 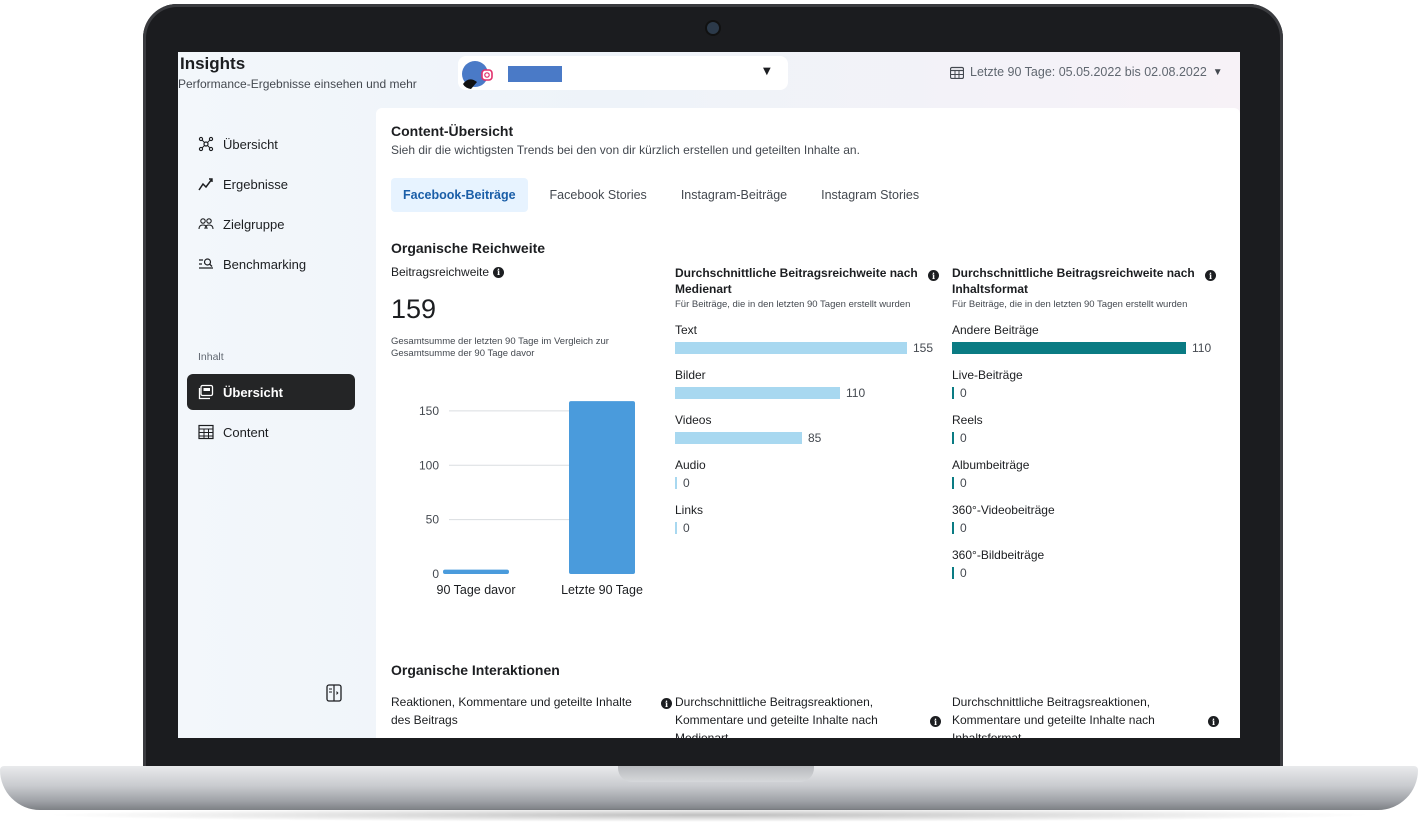 I want to click on content-overview-icon, so click(x=206, y=392).